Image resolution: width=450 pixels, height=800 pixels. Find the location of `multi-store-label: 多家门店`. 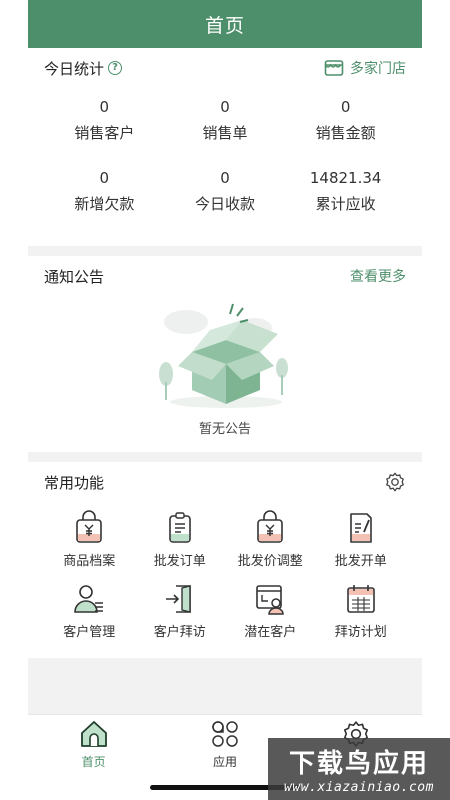

multi-store-label: 多家门店 is located at coordinates (378, 69).